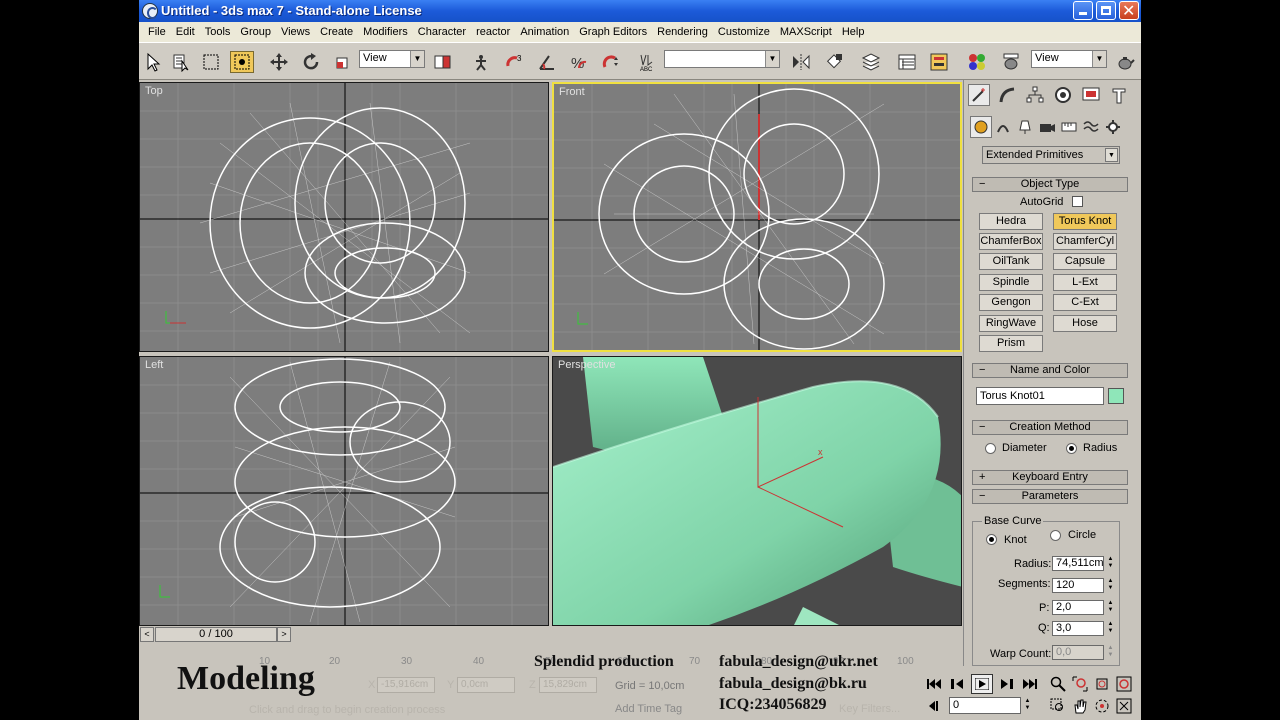 The width and height of the screenshot is (1280, 720). Describe the element at coordinates (979, 95) in the screenshot. I see `create-tab` at that location.